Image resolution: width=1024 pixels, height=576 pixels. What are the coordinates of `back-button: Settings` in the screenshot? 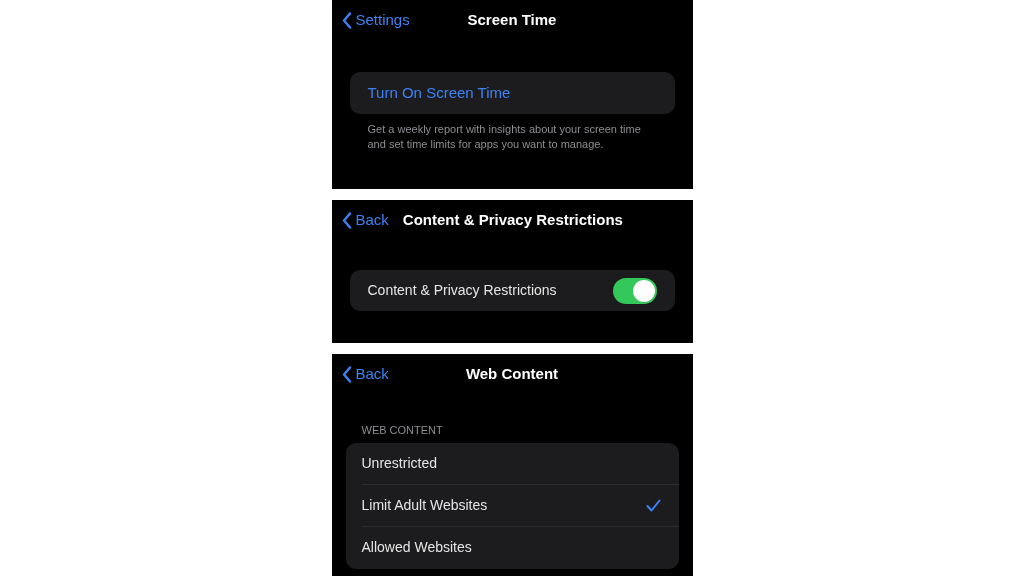 It's located at (375, 20).